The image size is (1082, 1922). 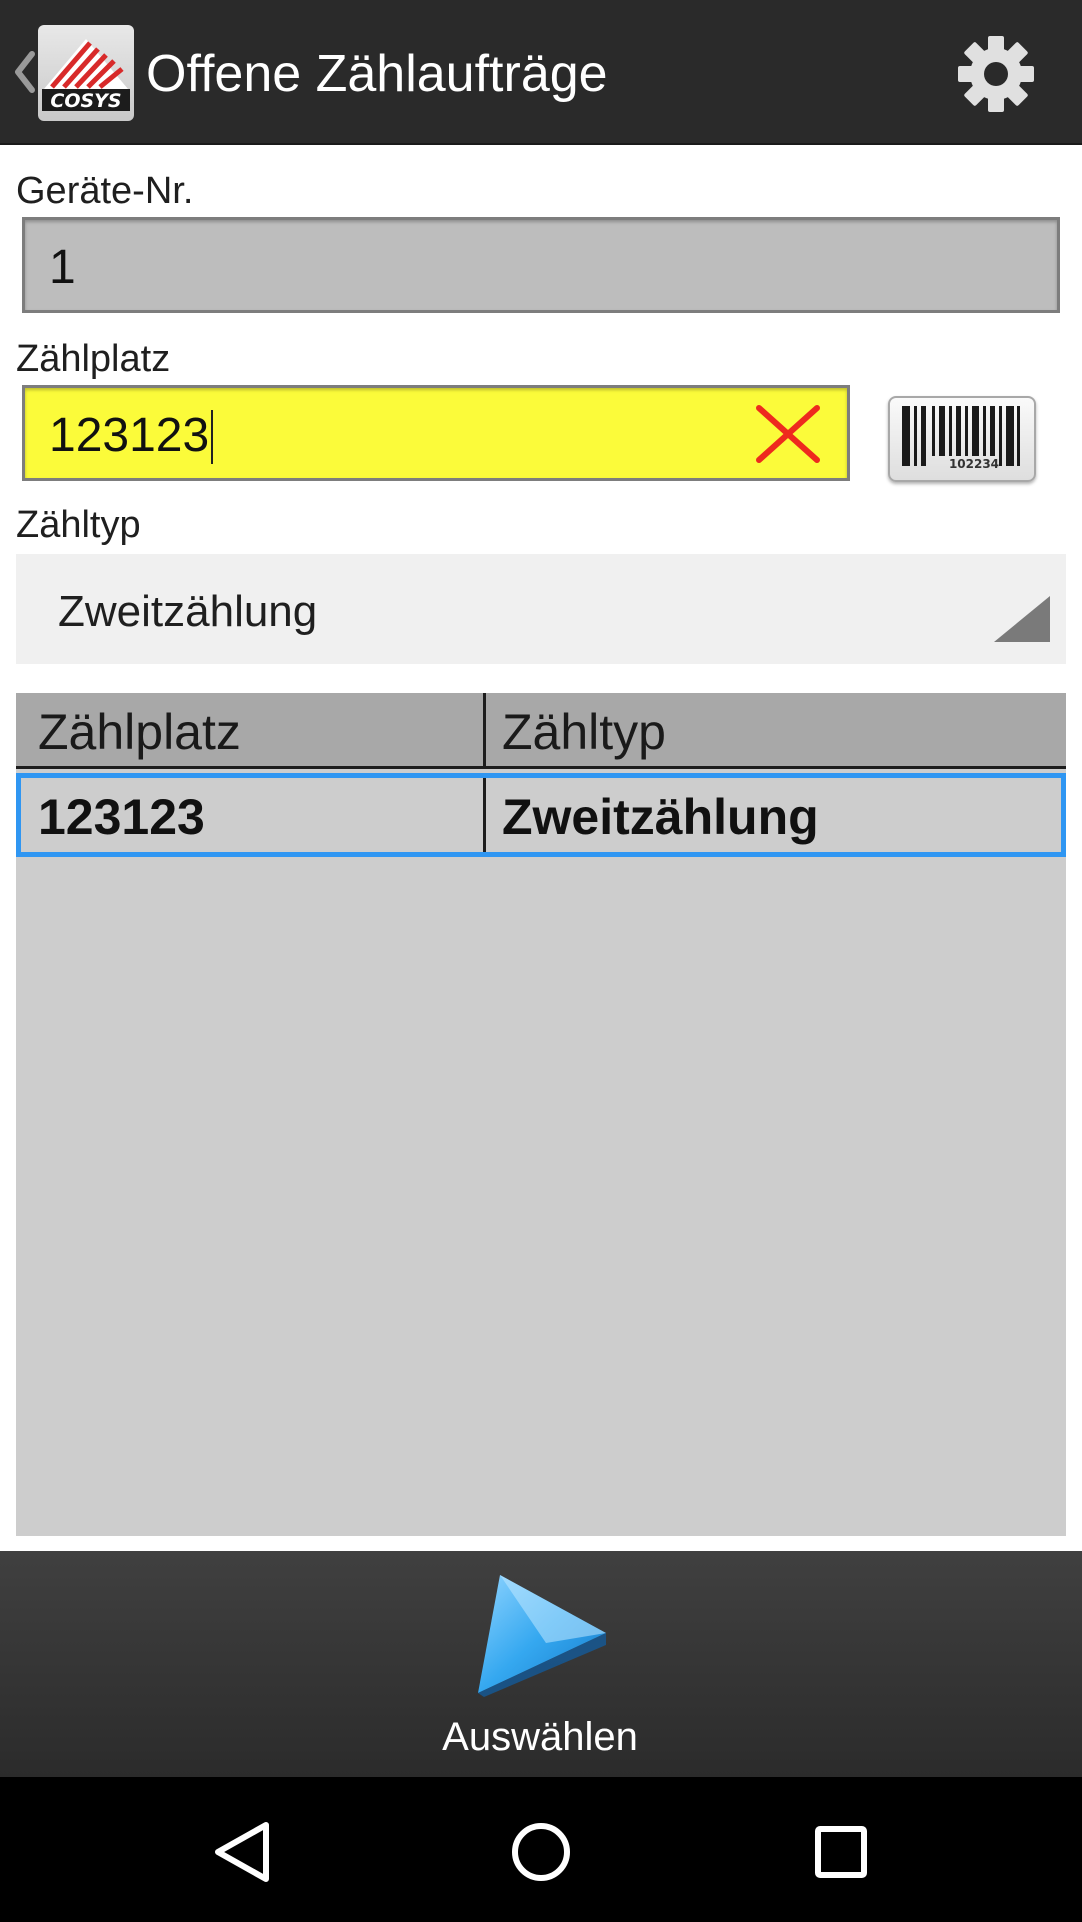 I want to click on text-cursor, so click(x=212, y=437).